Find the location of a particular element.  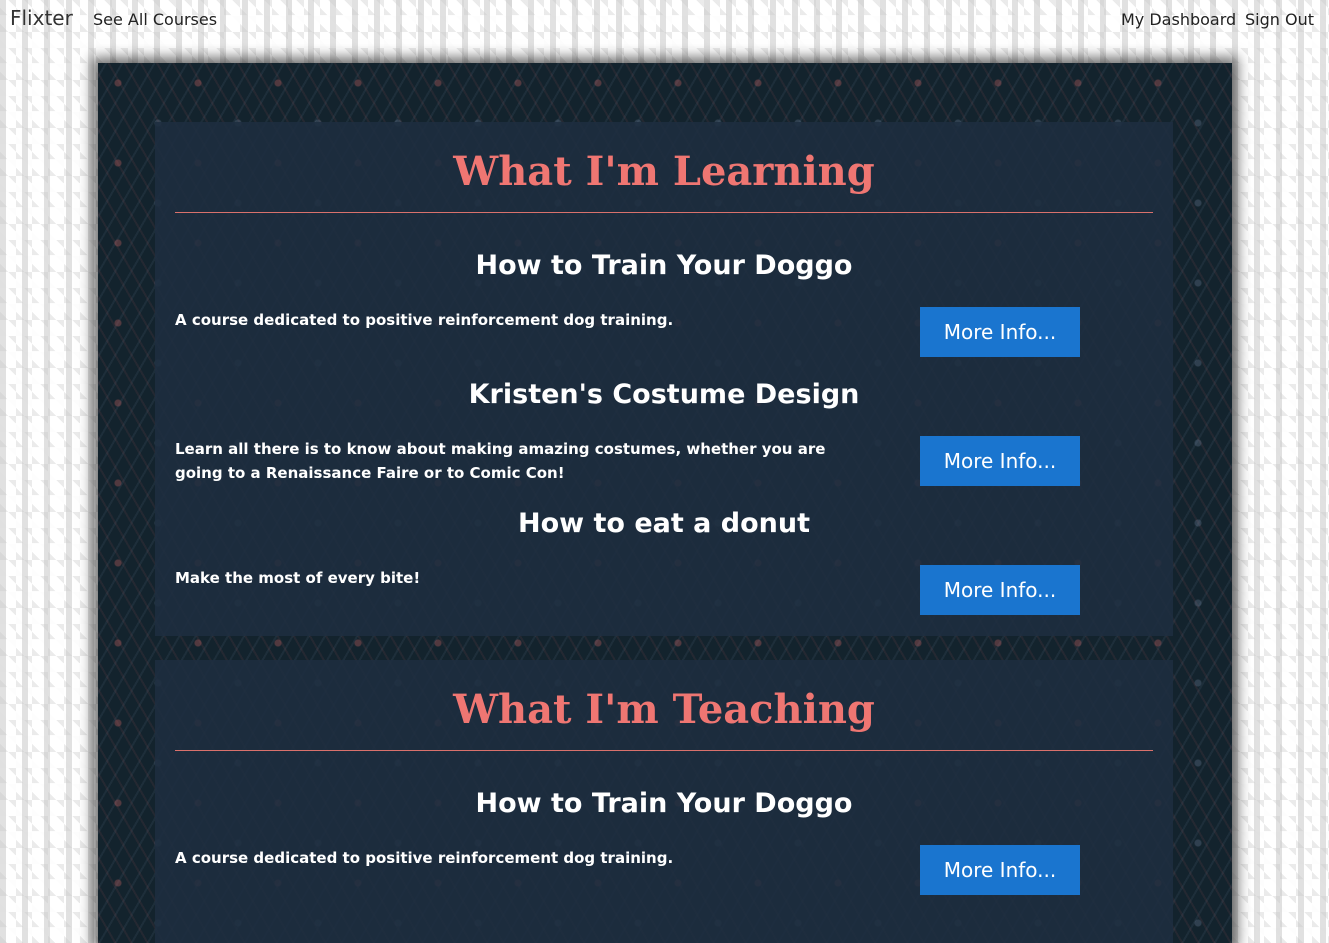

course-description: Make the most of every bite! is located at coordinates (298, 578).